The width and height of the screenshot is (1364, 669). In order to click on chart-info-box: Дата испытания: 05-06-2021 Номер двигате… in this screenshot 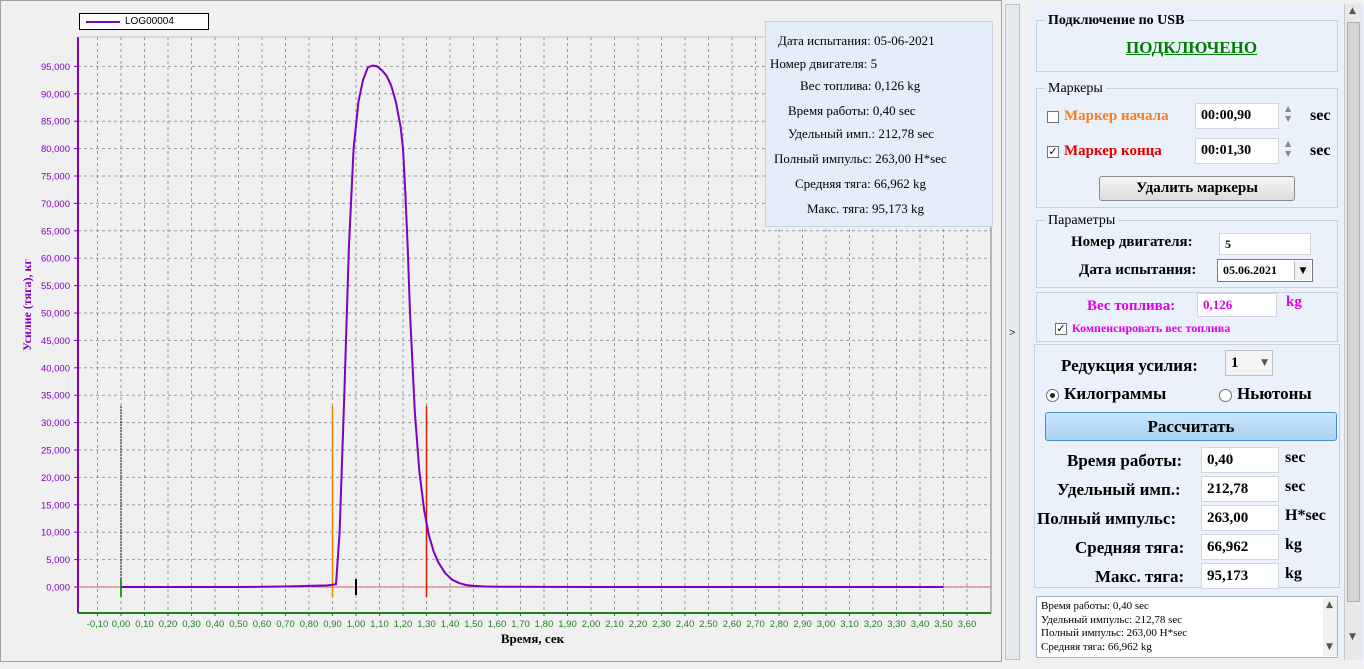, I will do `click(879, 124)`.